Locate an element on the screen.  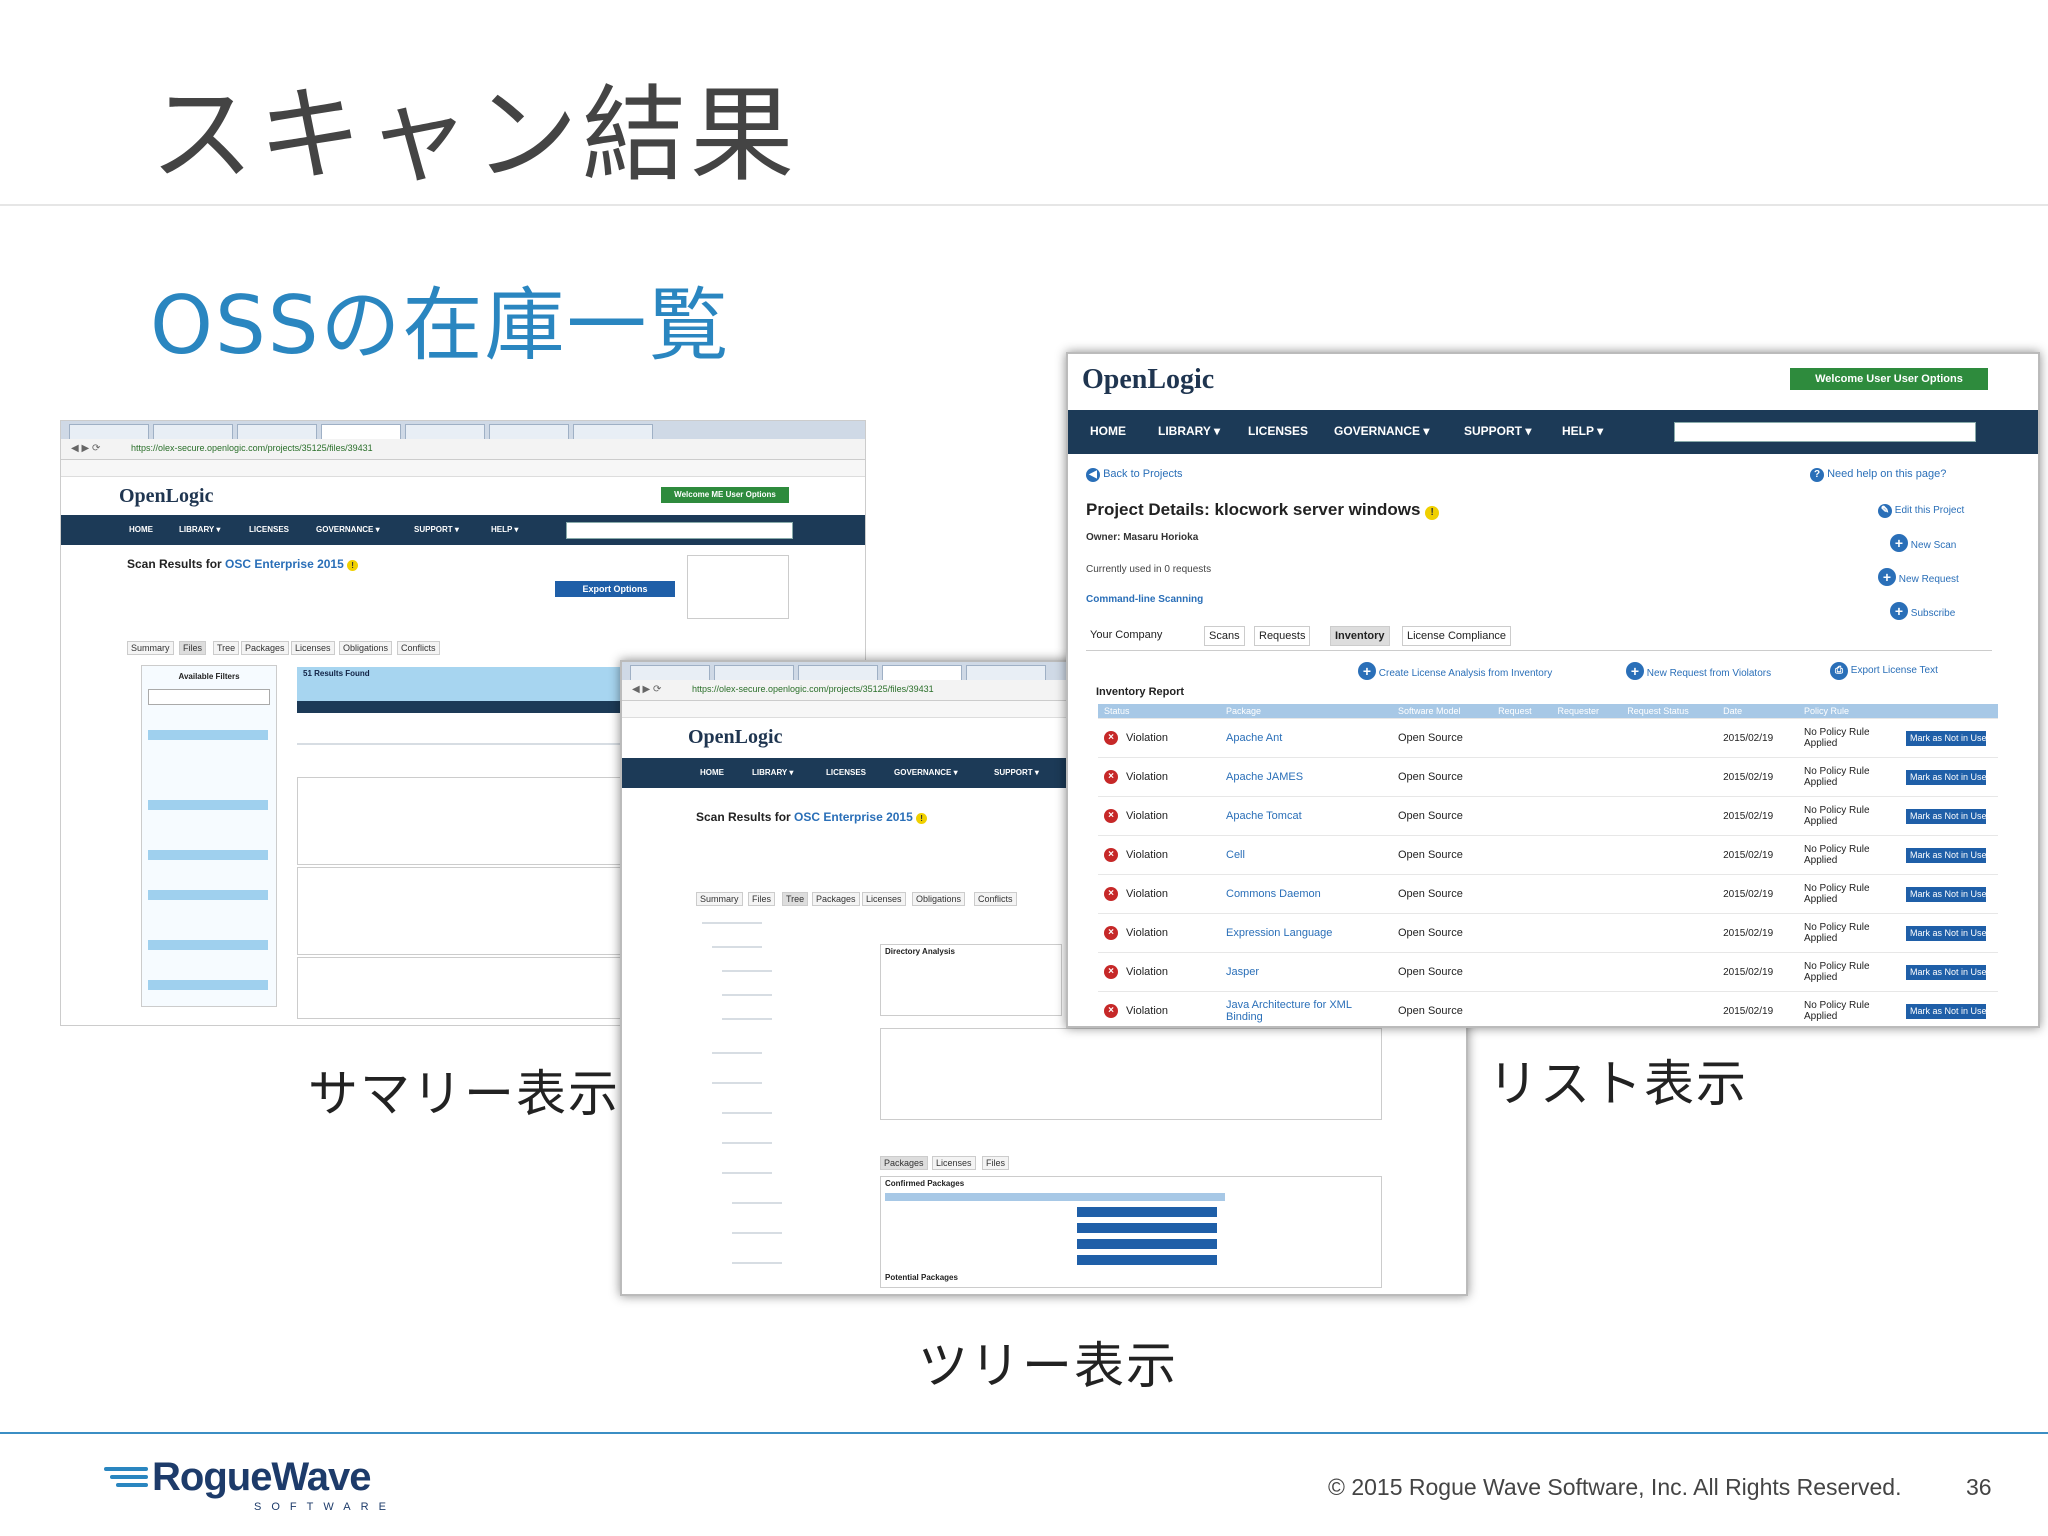
col-package: Package is located at coordinates (1306, 711).